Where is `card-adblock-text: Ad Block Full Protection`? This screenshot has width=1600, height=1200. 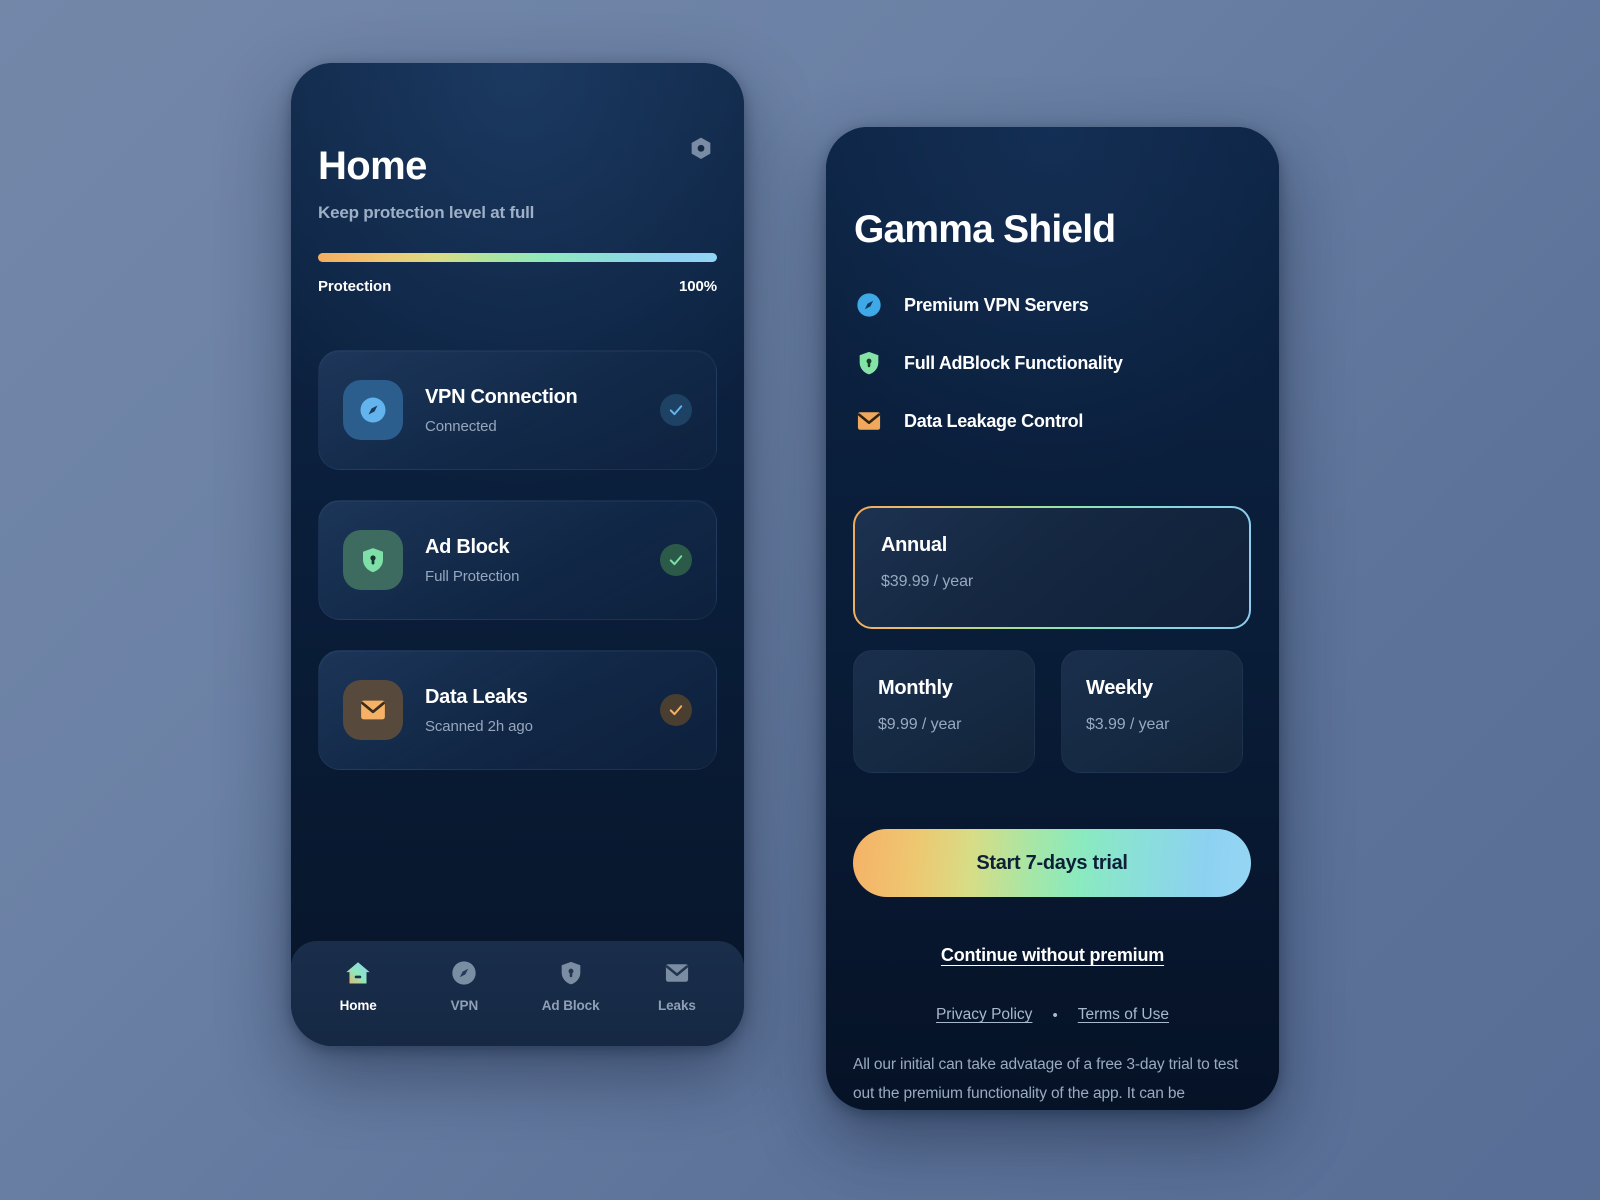
card-adblock-text: Ad Block Full Protection is located at coordinates (542, 560).